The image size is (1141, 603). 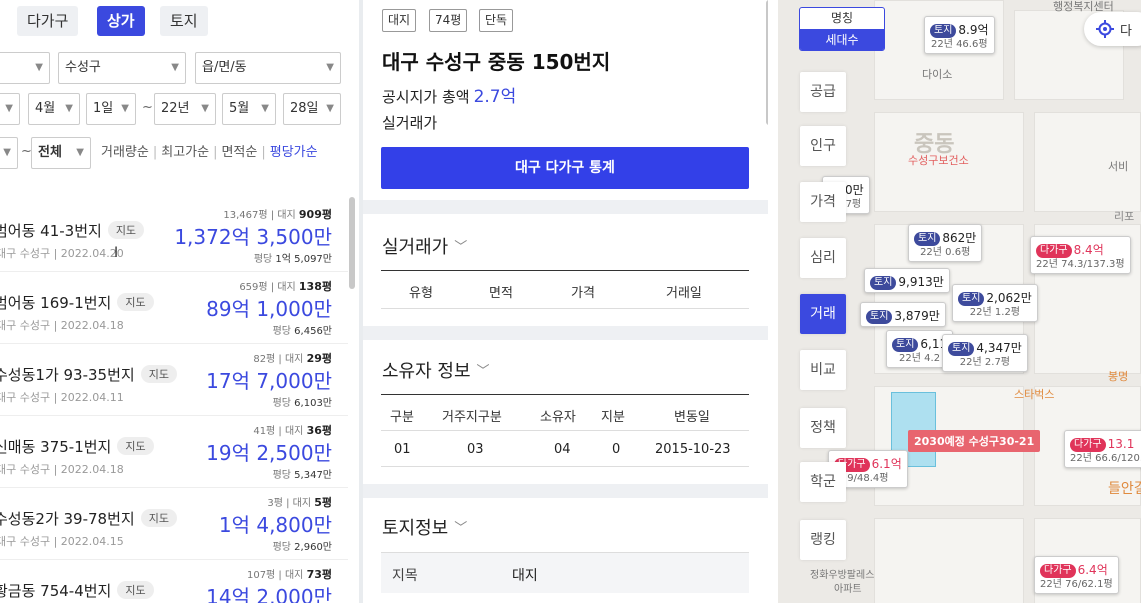 I want to click on listing-name: 황금동 754-4번지 지도, so click(x=77, y=590).